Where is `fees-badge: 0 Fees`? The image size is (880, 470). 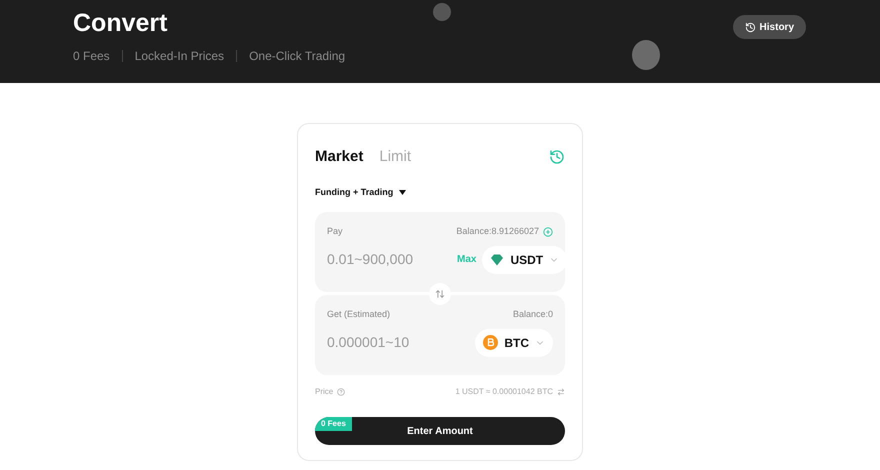
fees-badge: 0 Fees is located at coordinates (333, 424).